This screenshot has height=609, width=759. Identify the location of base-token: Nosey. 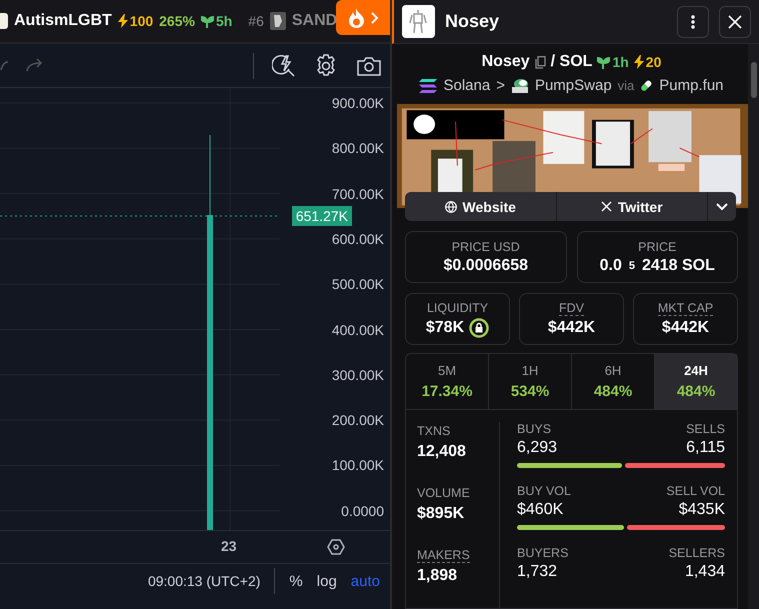
(506, 62).